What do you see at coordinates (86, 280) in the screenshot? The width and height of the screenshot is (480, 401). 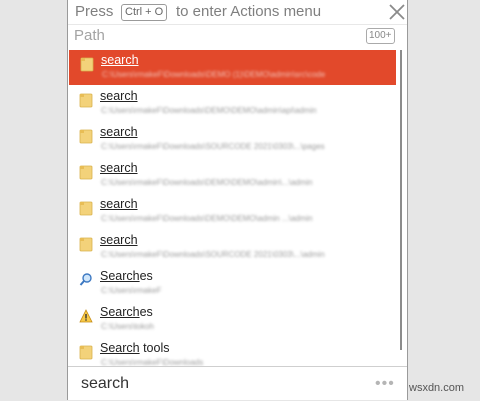 I see `magnifier-icon` at bounding box center [86, 280].